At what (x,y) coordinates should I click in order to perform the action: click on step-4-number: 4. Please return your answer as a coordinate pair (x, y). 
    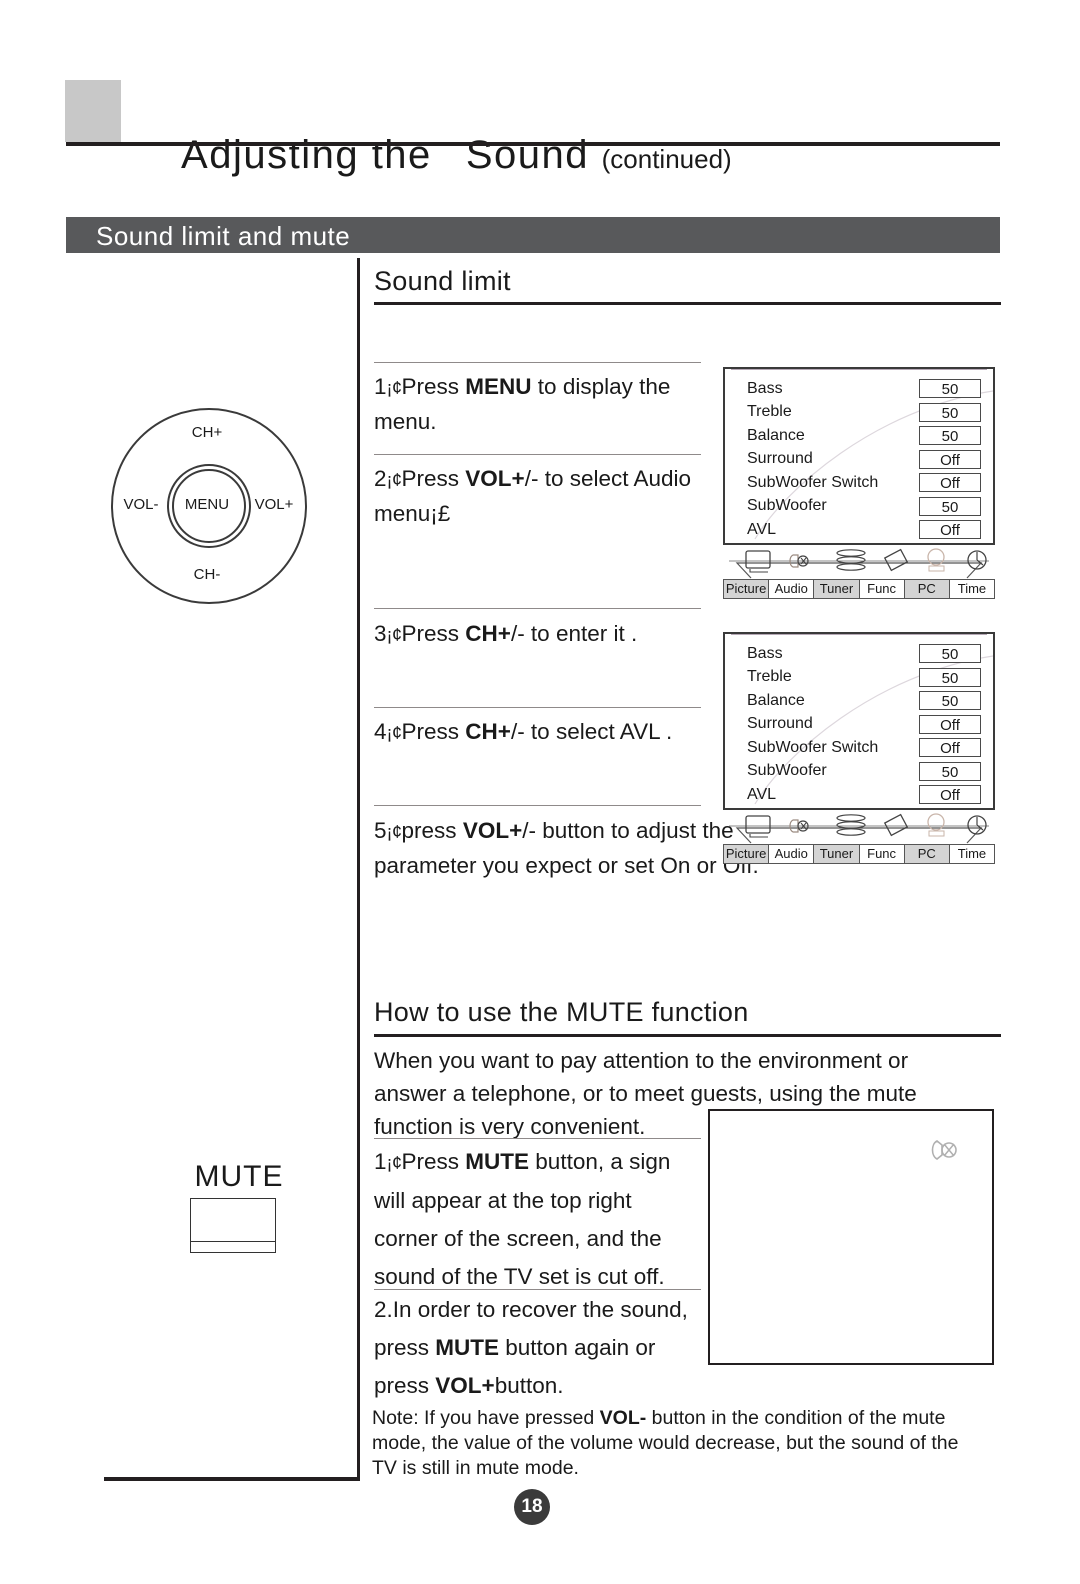
    Looking at the image, I should click on (380, 731).